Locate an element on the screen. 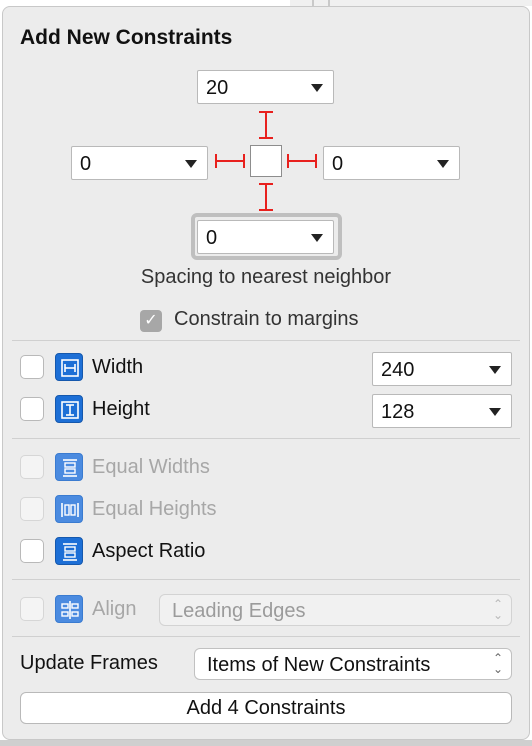 The height and width of the screenshot is (746, 532). trailing-spacing-value: 0 is located at coordinates (338, 164).